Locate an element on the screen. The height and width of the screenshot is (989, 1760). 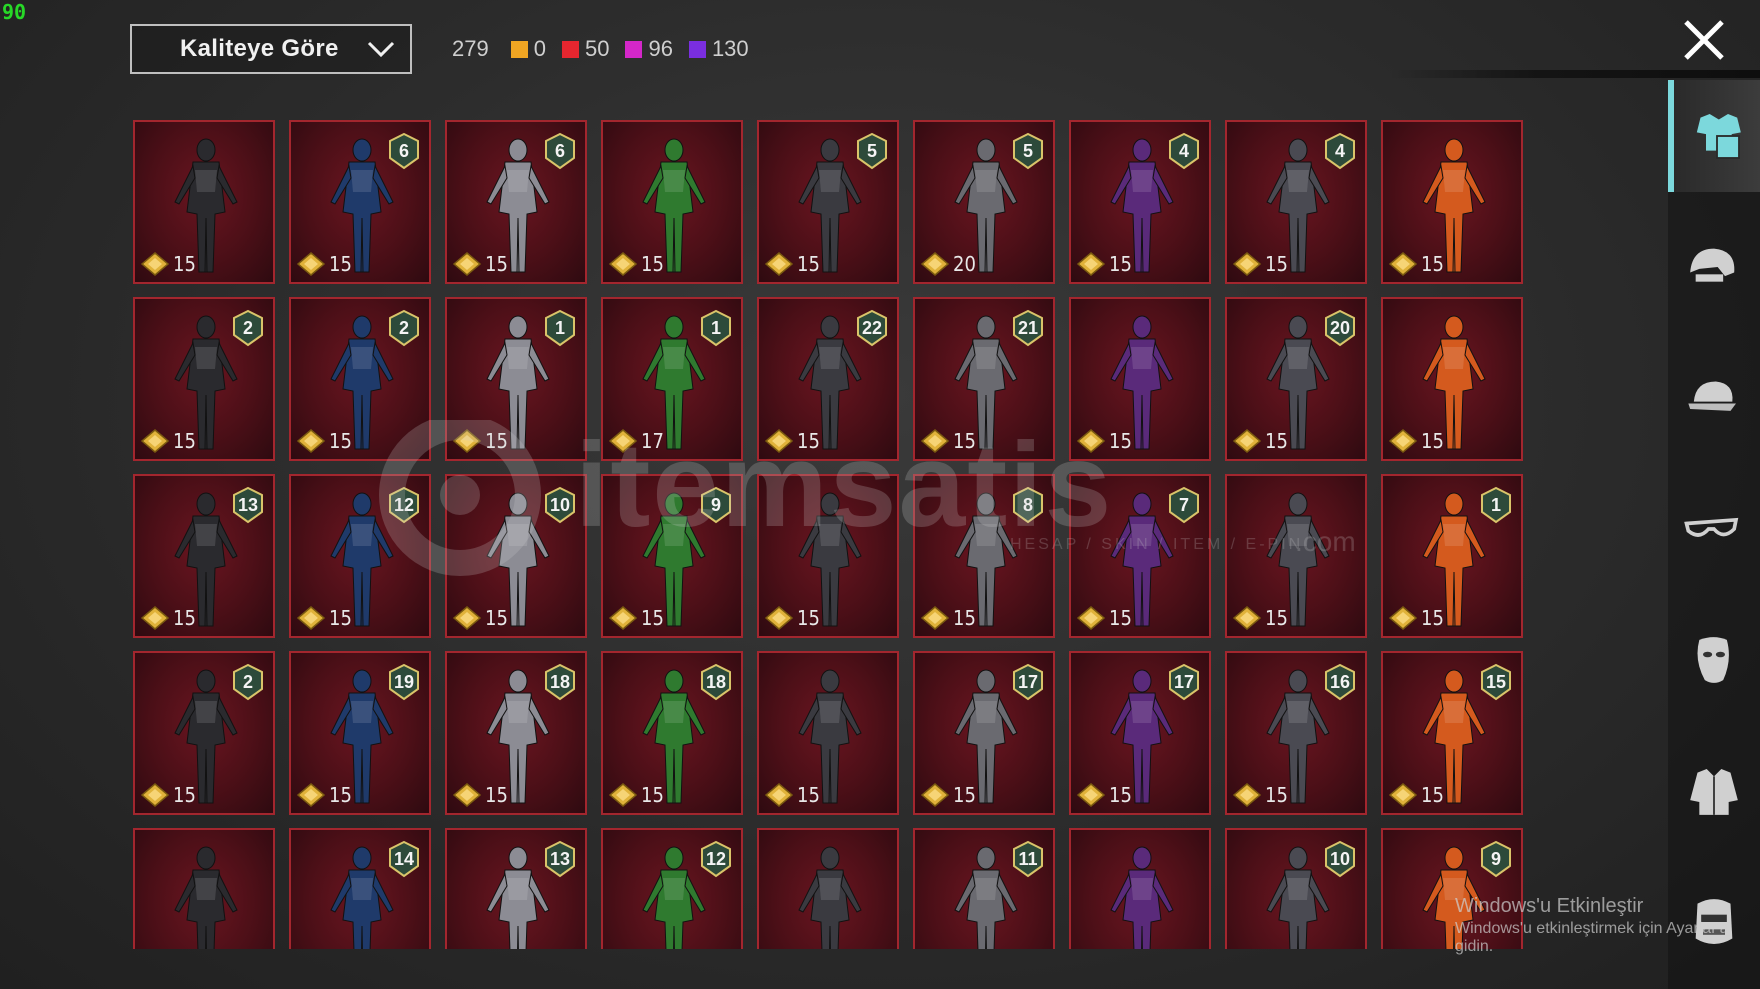
badge-level: 6 is located at coordinates (559, 150).